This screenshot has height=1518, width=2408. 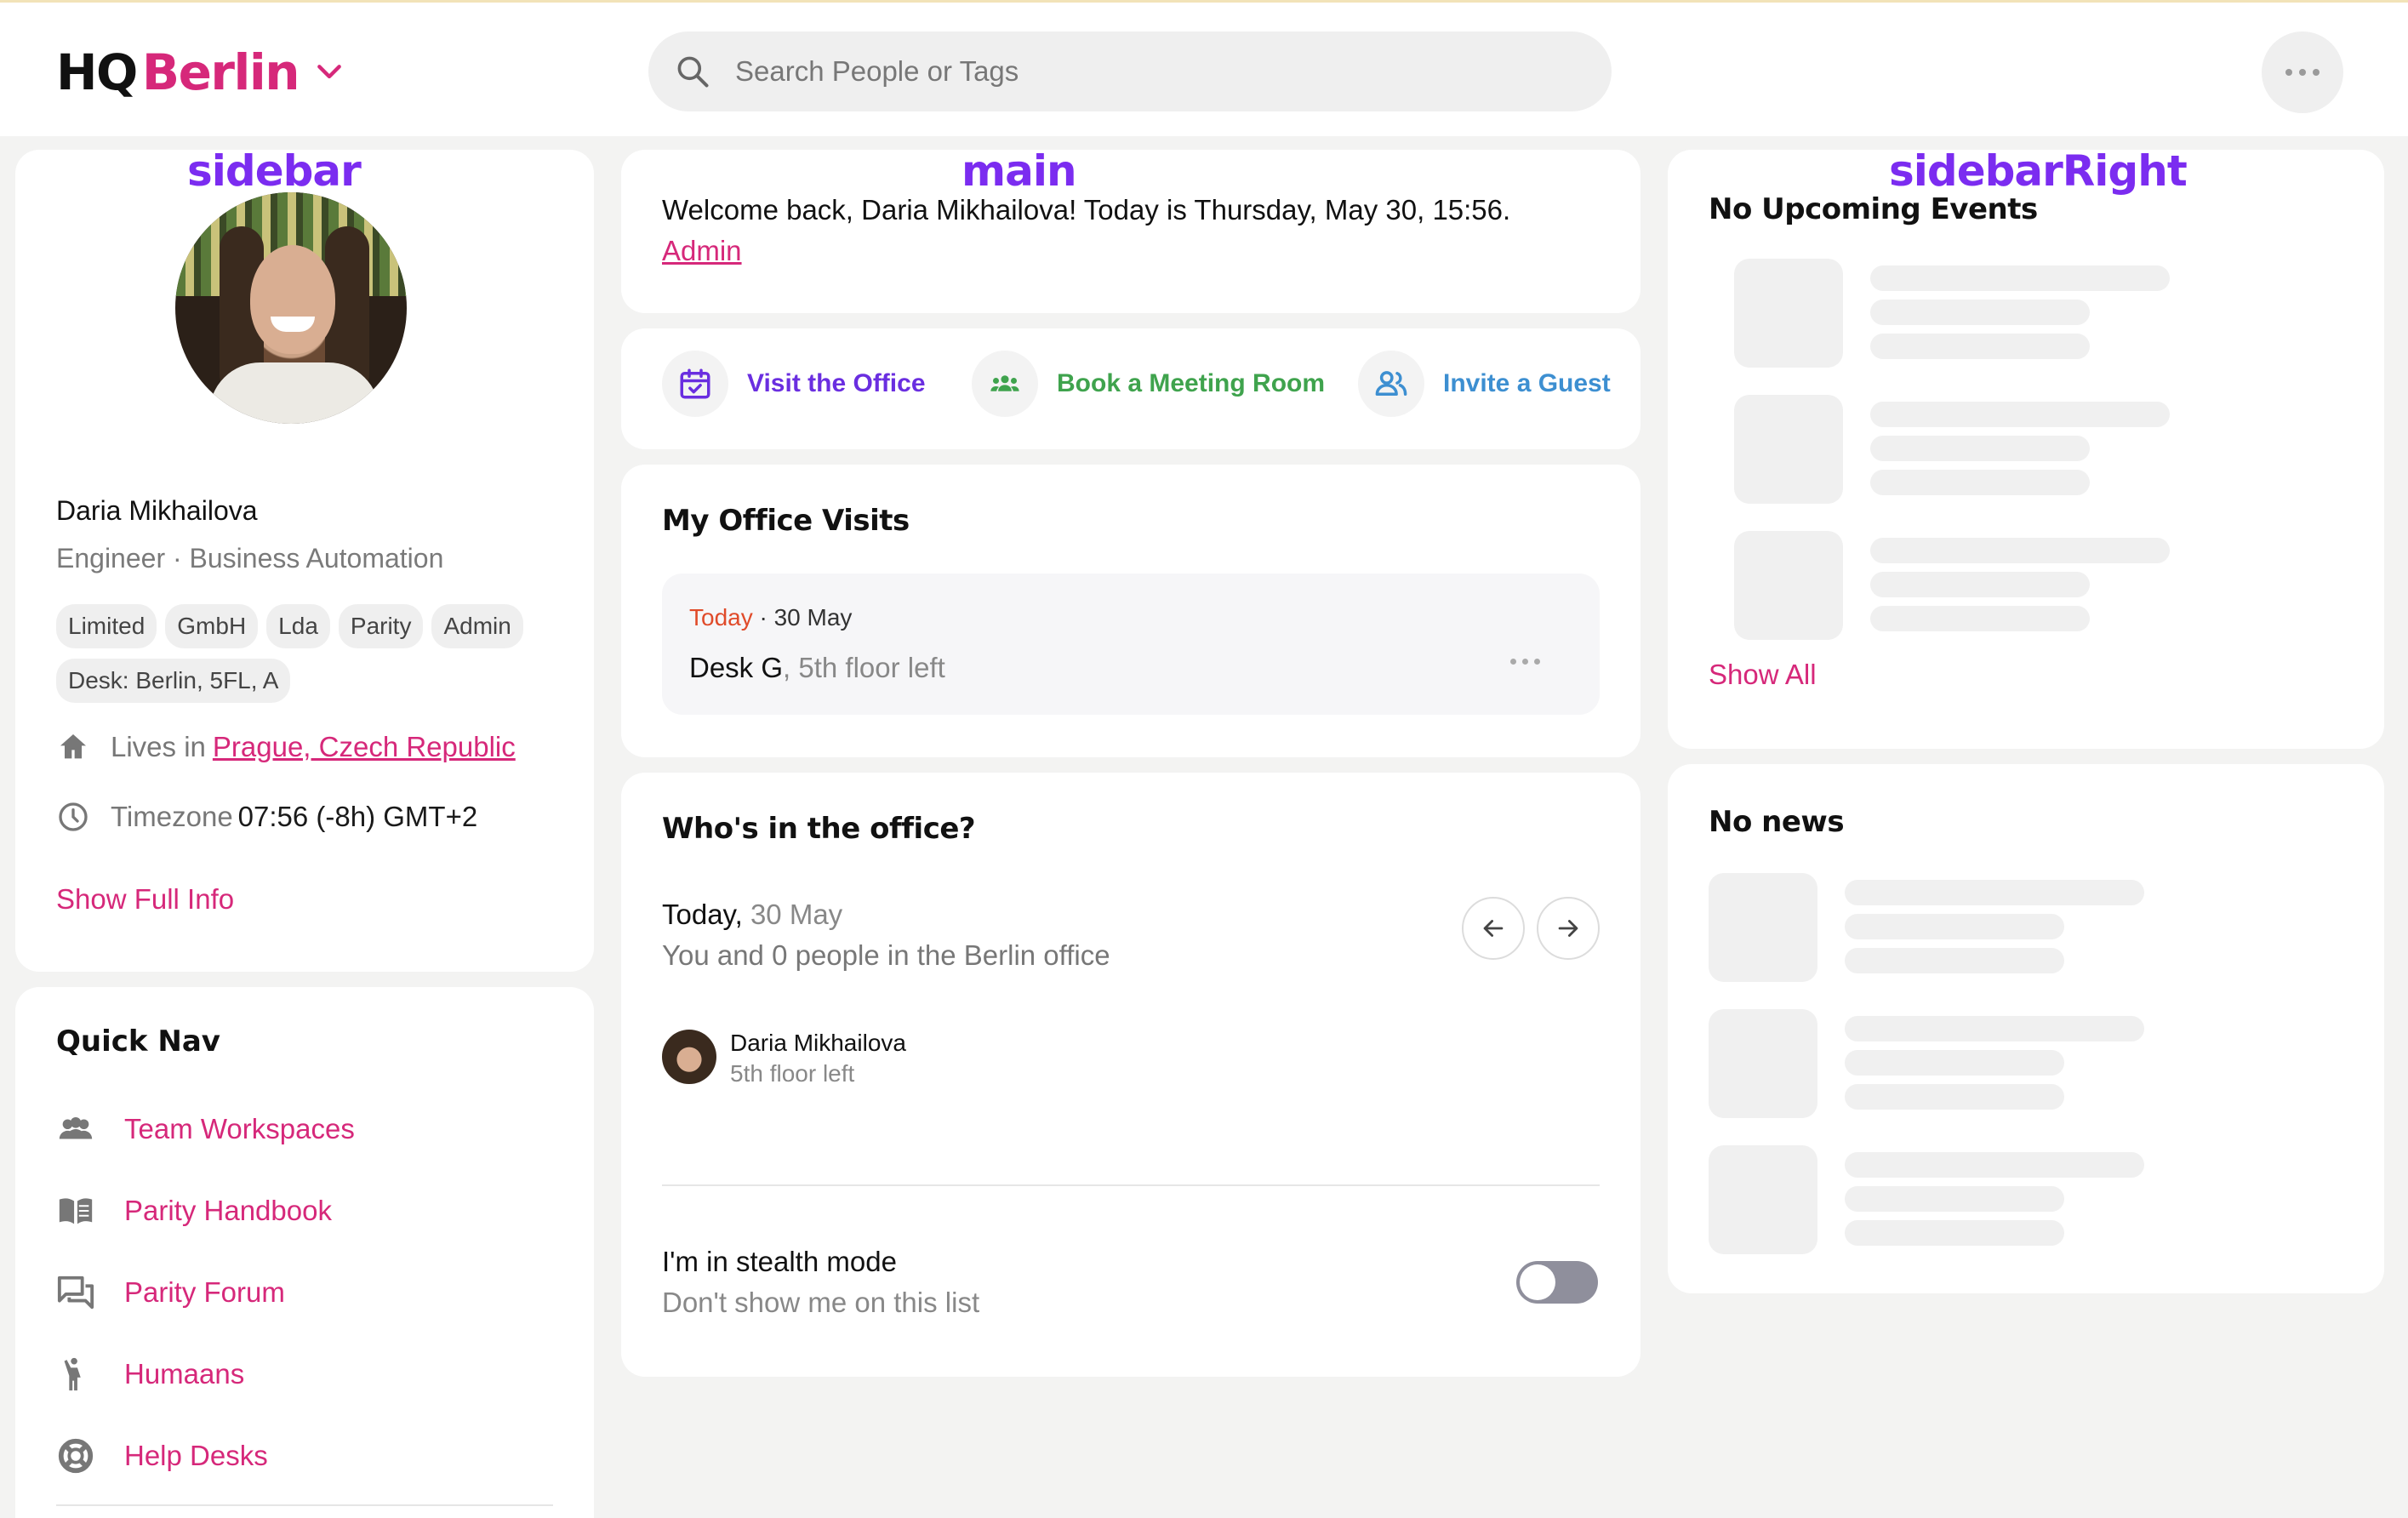 I want to click on visit-date: Today · 30 May, so click(x=770, y=617).